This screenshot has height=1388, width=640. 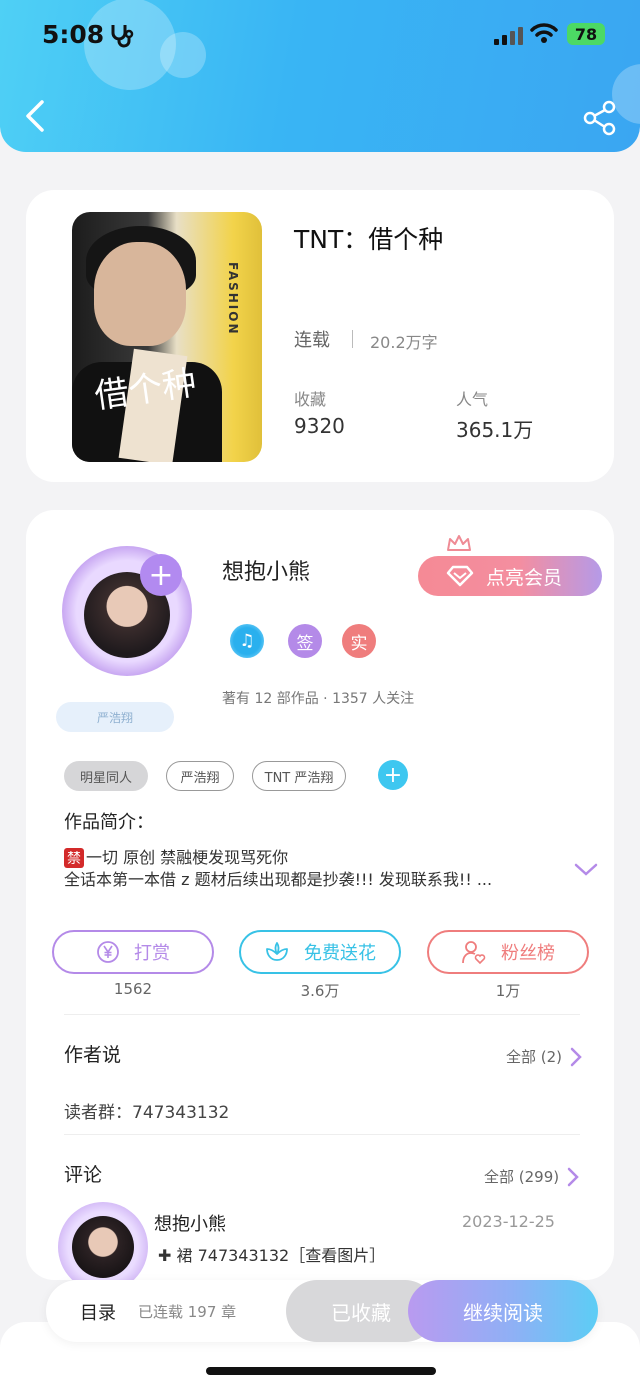 I want to click on cover-figure-face, so click(x=140, y=294).